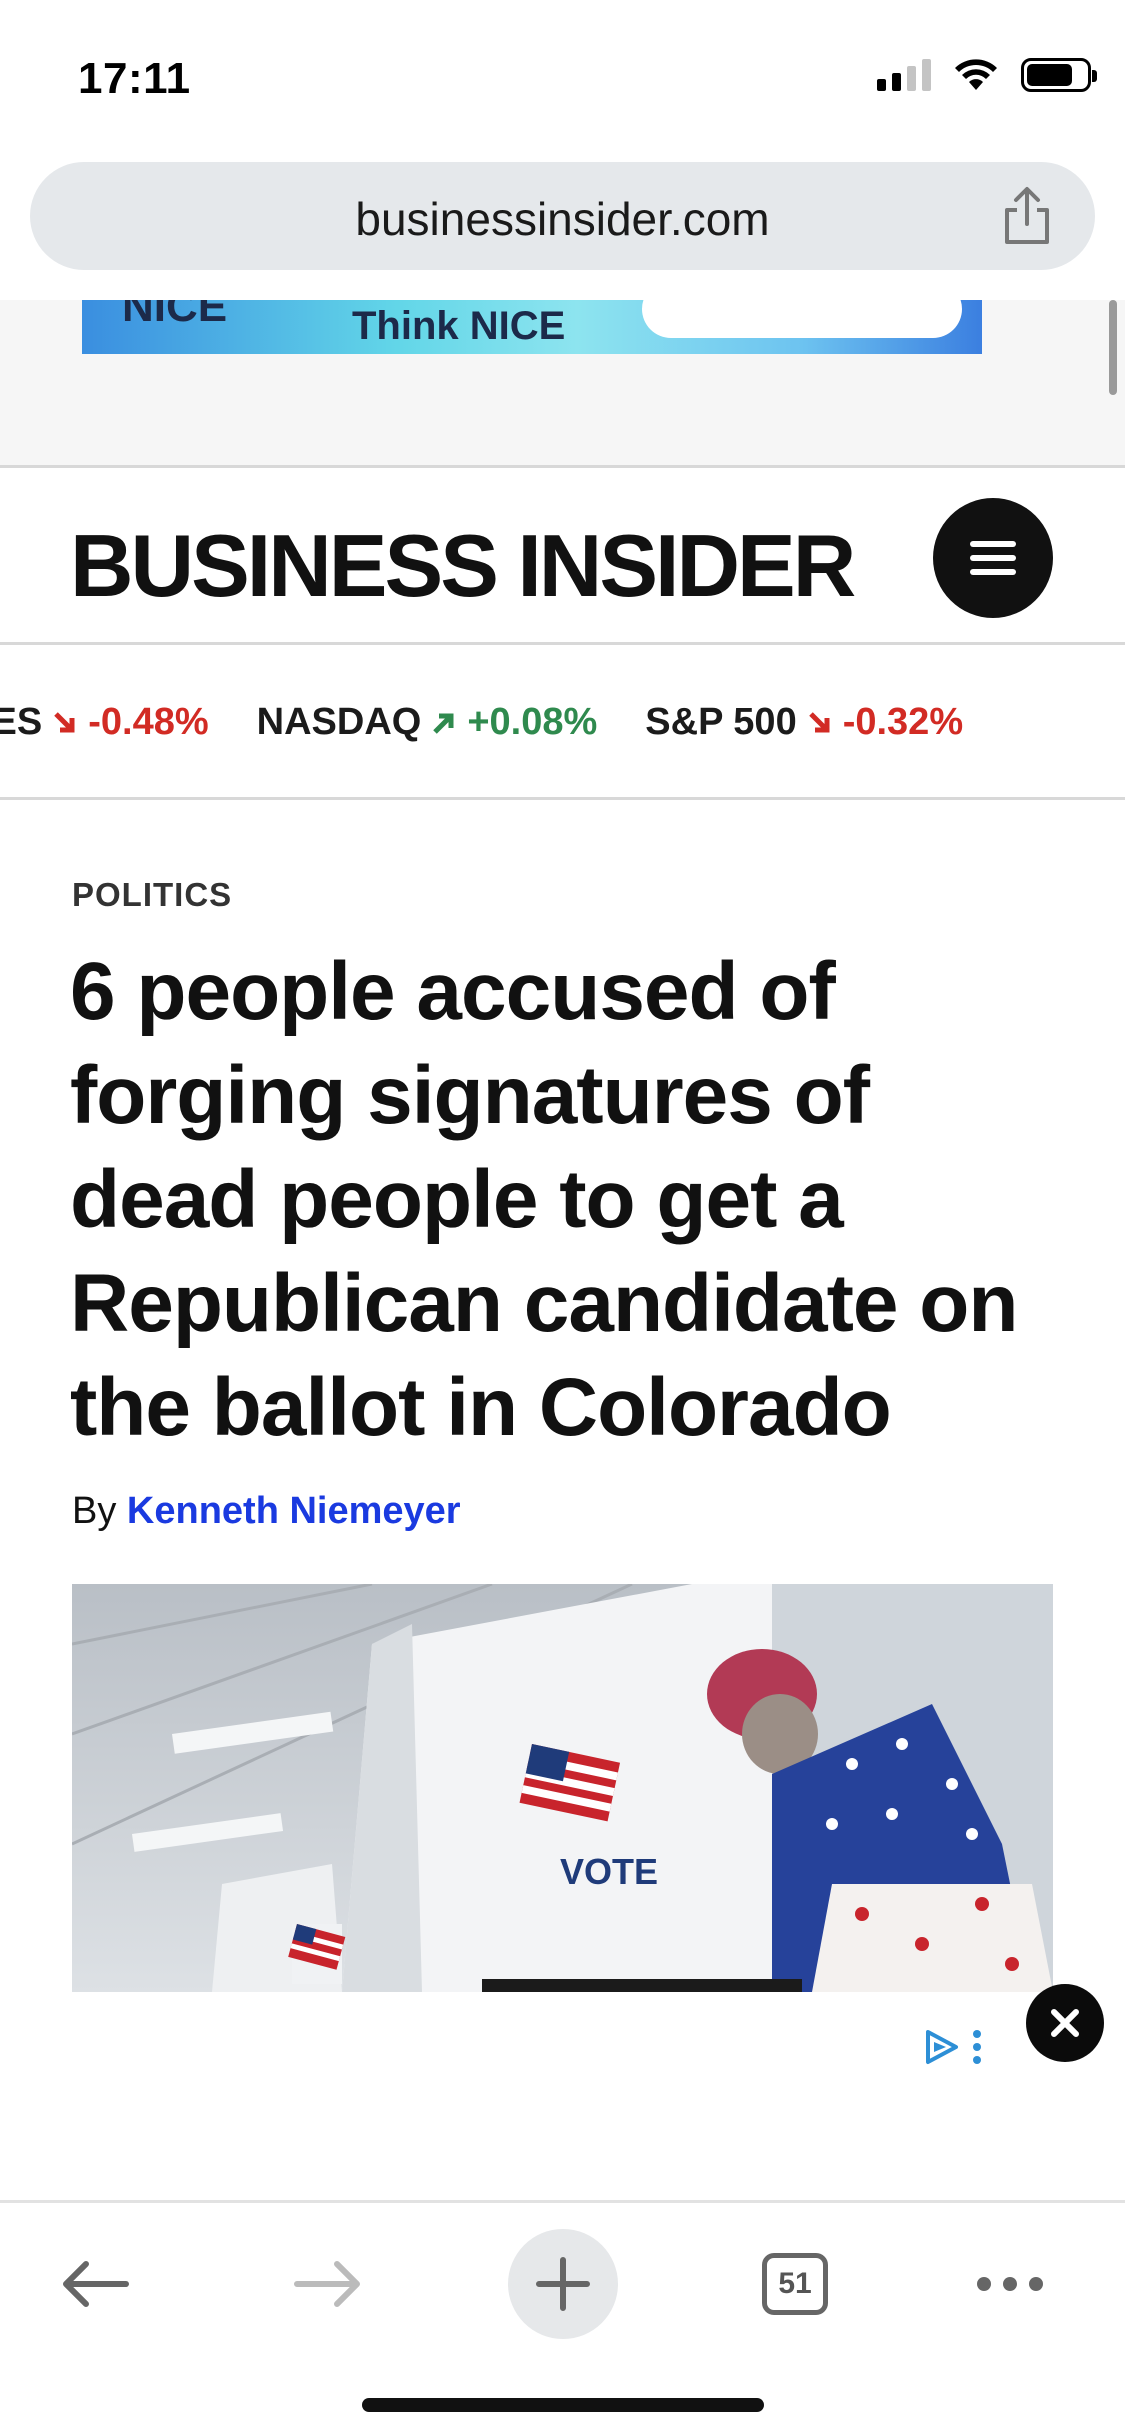  Describe the element at coordinates (721, 722) in the screenshot. I see `ticker-name: S&P 500` at that location.